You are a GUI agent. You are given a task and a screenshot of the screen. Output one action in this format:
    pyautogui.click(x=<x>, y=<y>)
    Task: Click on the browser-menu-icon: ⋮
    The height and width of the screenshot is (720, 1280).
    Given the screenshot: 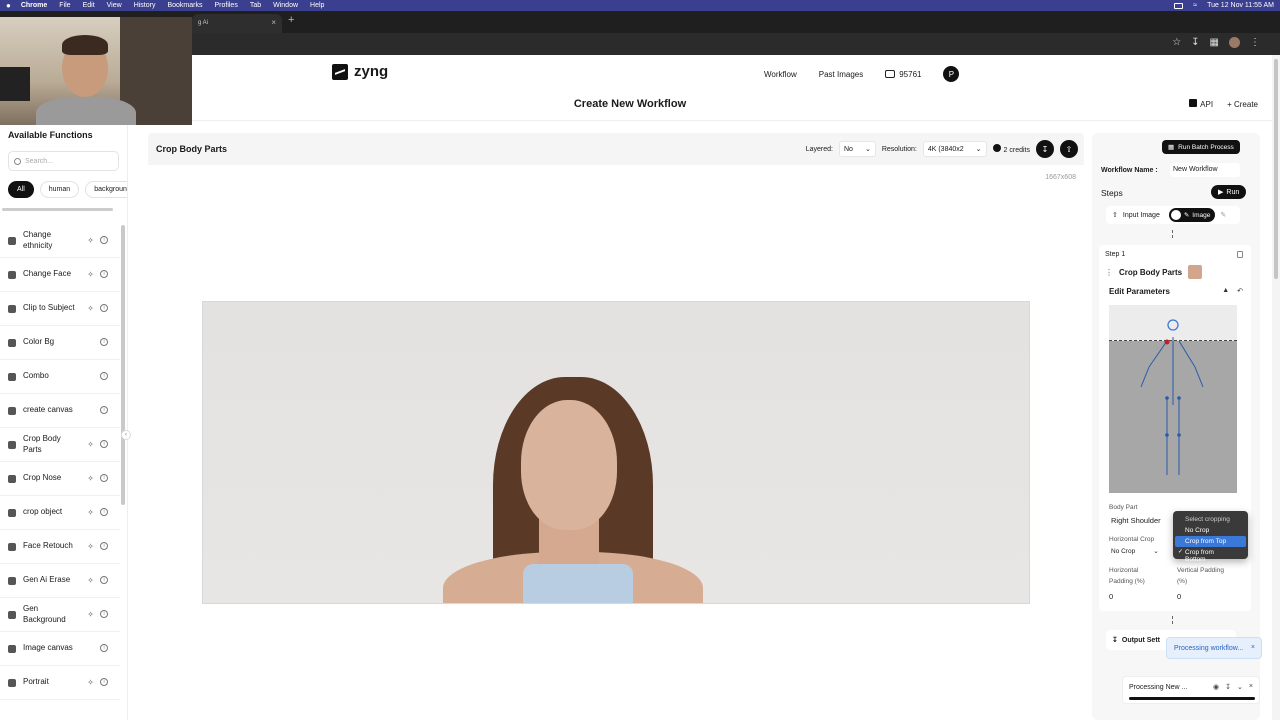 What is the action you would take?
    pyautogui.click(x=1255, y=42)
    